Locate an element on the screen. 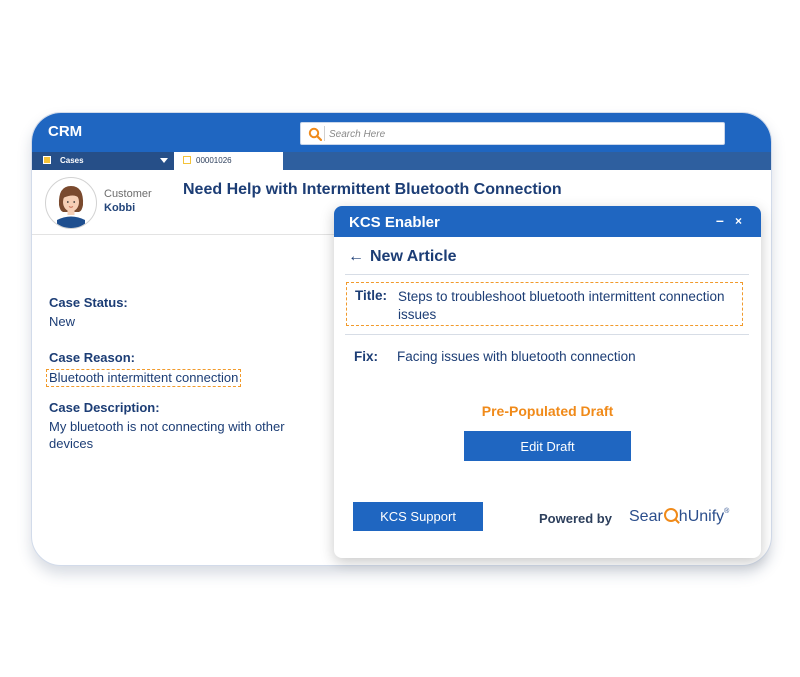 Image resolution: width=800 pixels, height=677 pixels. minimize-icon: – is located at coordinates (720, 220).